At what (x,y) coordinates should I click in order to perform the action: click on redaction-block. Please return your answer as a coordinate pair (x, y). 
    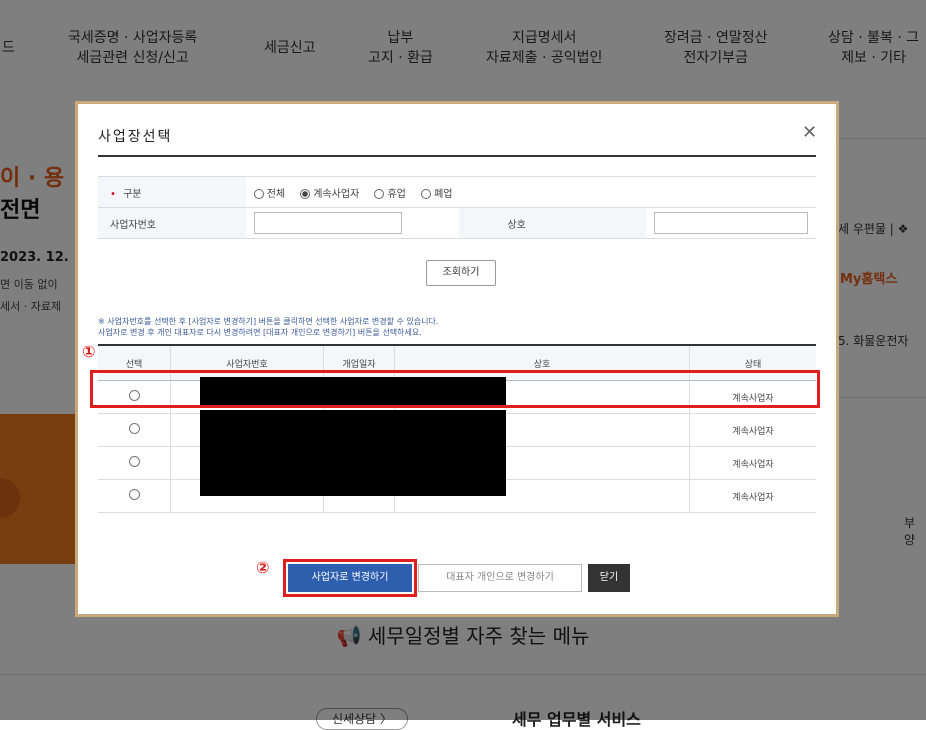
    Looking at the image, I should click on (353, 453).